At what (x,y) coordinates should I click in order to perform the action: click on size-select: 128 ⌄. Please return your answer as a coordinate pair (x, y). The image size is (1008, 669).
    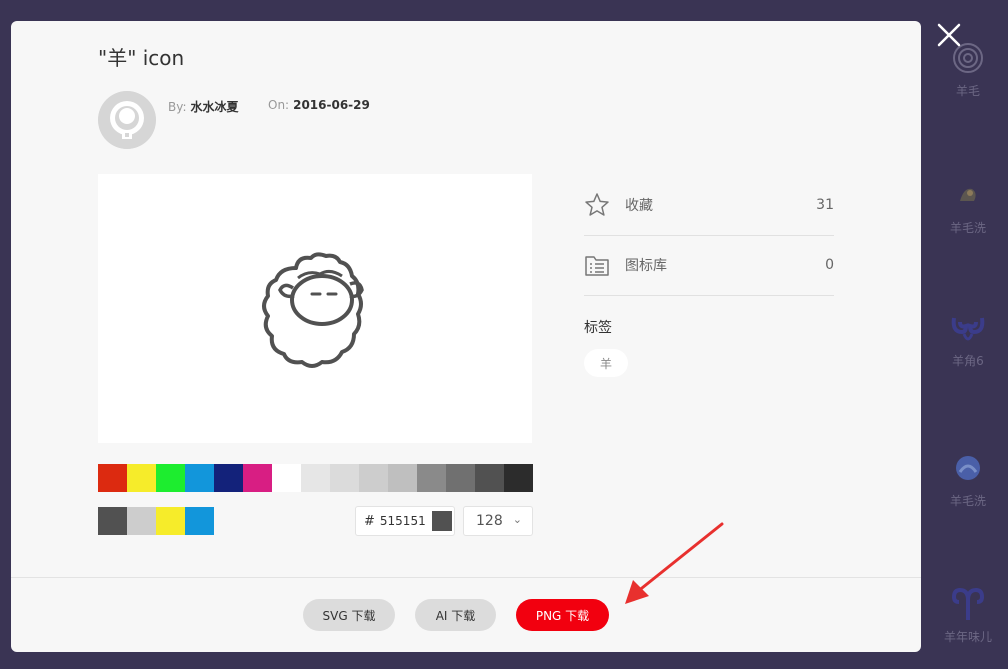
    Looking at the image, I should click on (498, 521).